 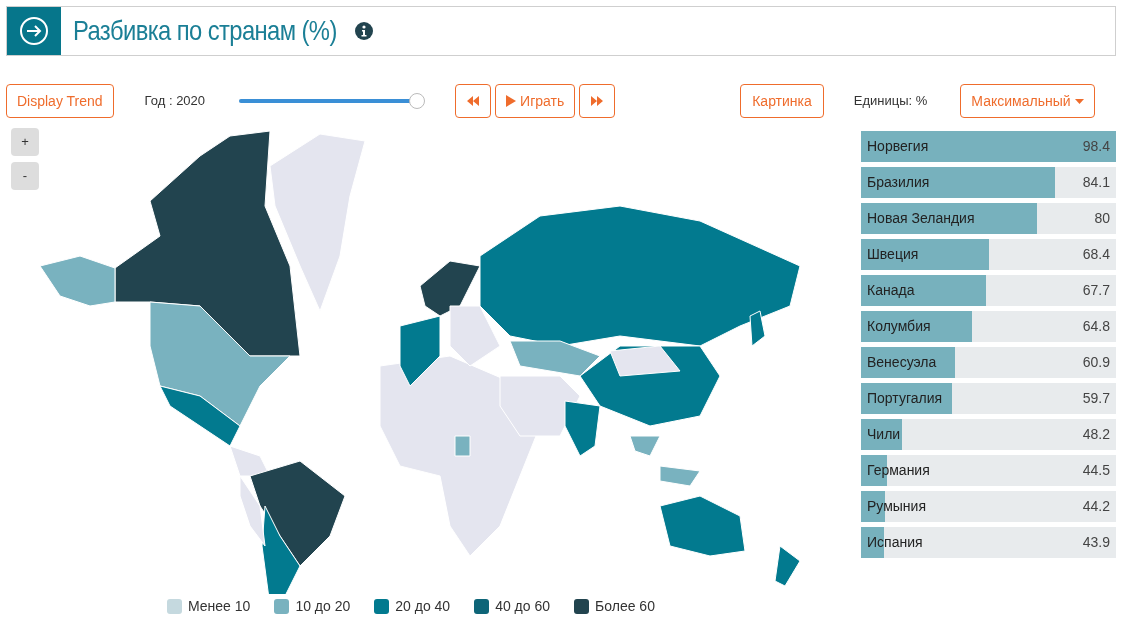 What do you see at coordinates (1096, 398) in the screenshot?
I see `country-value: 59.7` at bounding box center [1096, 398].